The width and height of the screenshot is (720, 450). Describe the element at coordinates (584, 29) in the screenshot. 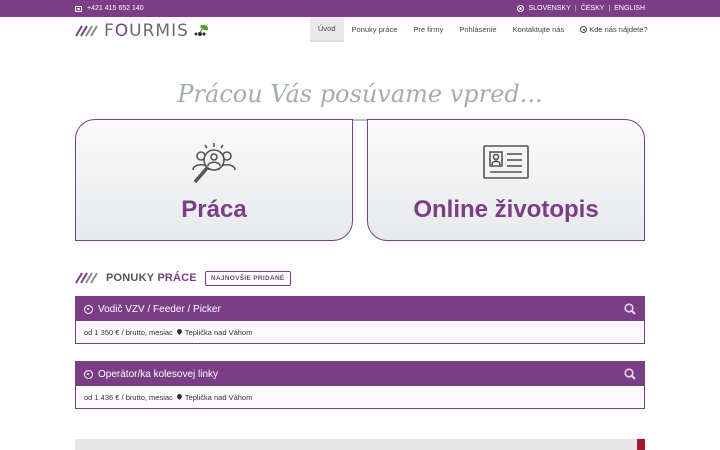

I see `location-target-icon` at that location.